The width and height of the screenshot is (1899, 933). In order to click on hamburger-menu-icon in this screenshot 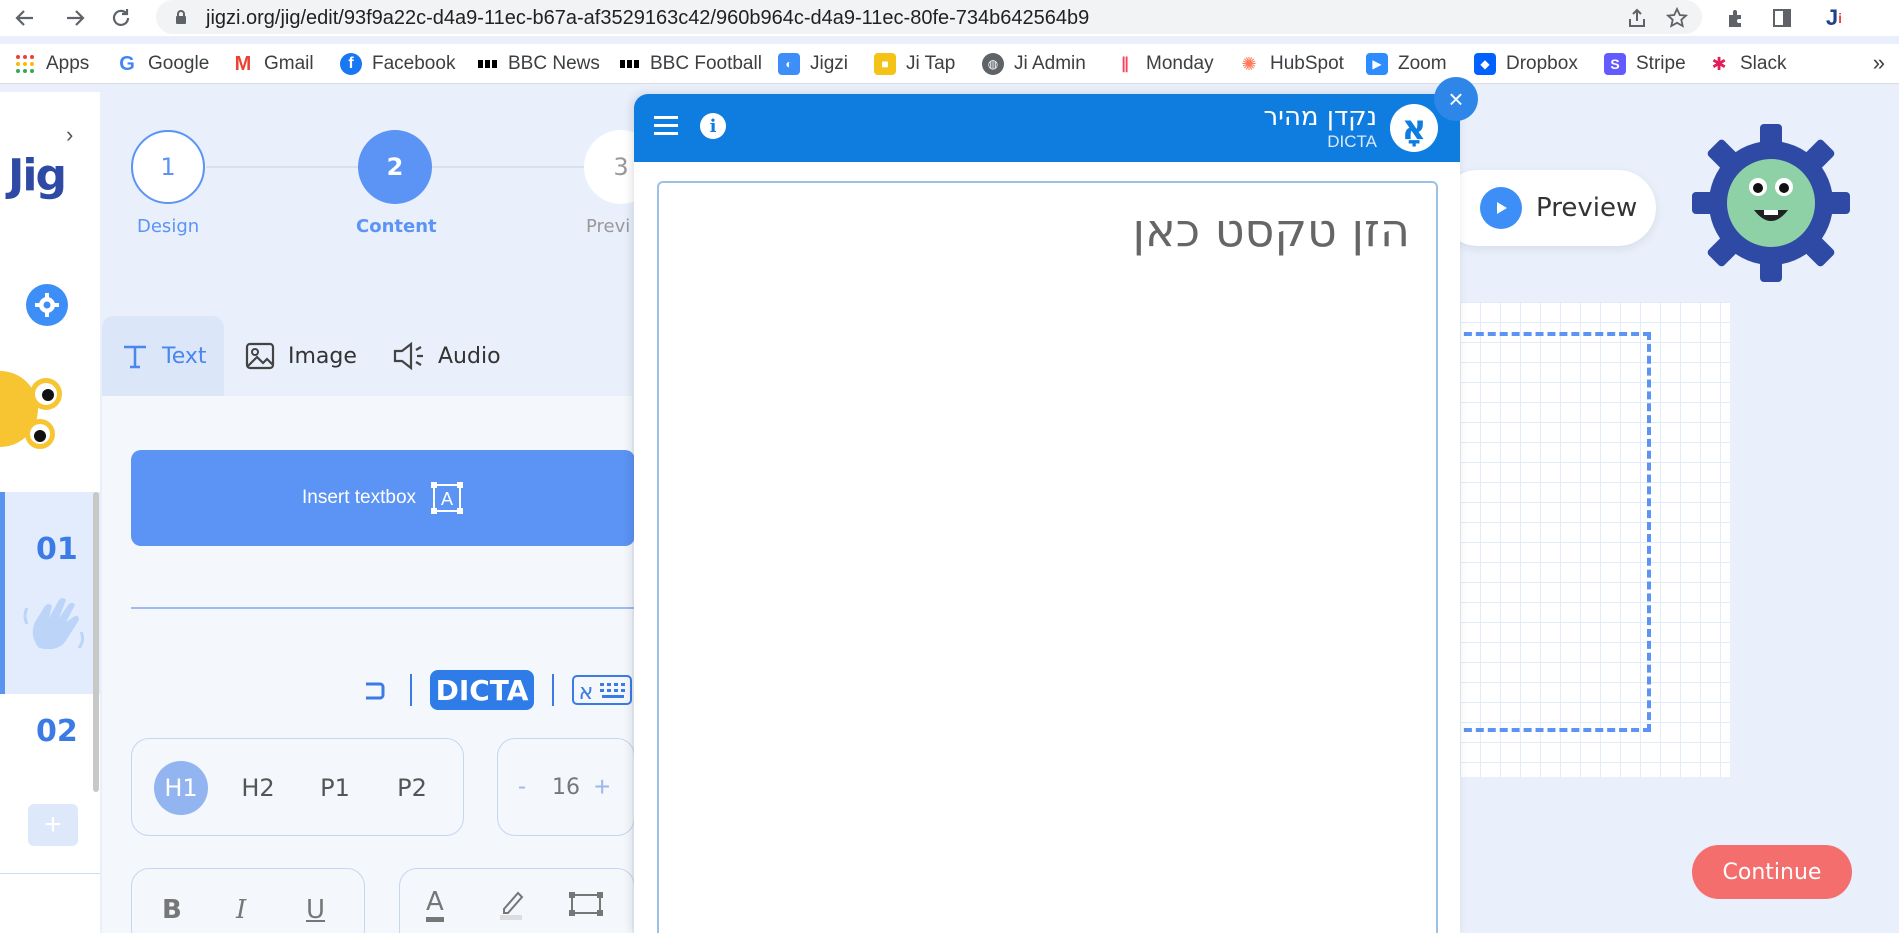, I will do `click(666, 126)`.